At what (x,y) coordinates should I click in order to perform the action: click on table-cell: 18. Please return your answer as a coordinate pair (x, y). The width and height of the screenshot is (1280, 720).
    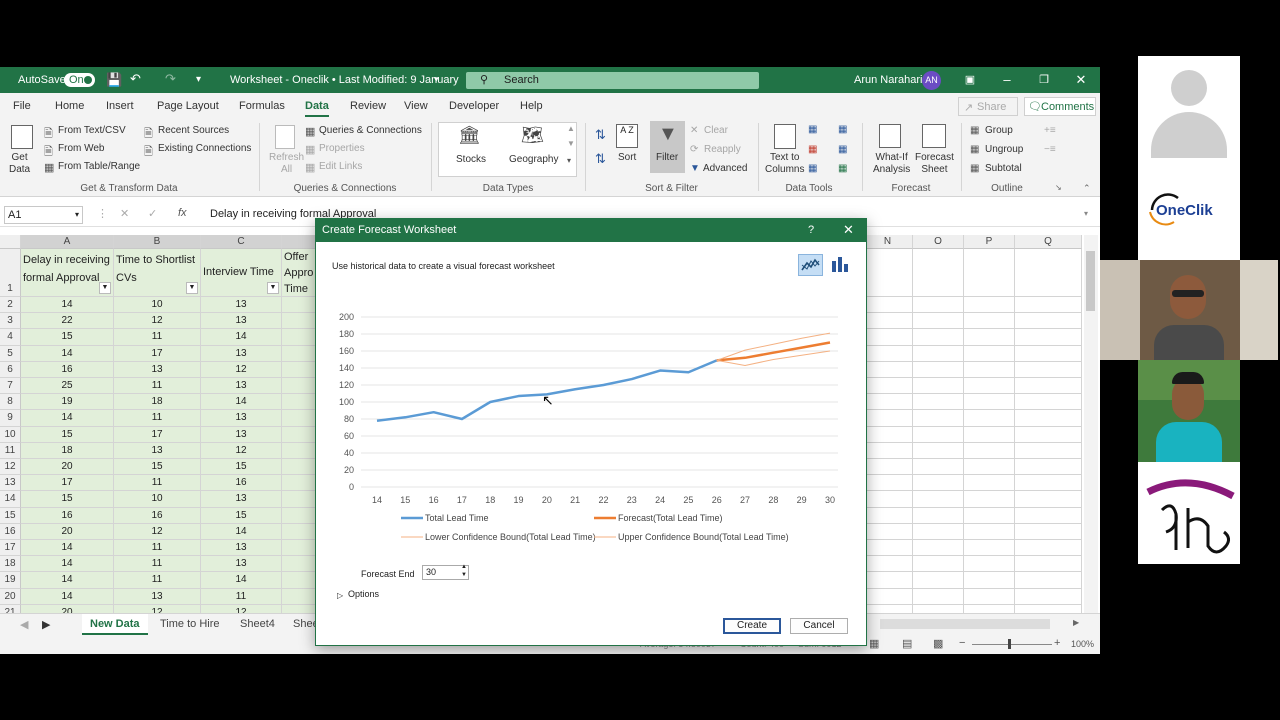
    Looking at the image, I should click on (157, 402).